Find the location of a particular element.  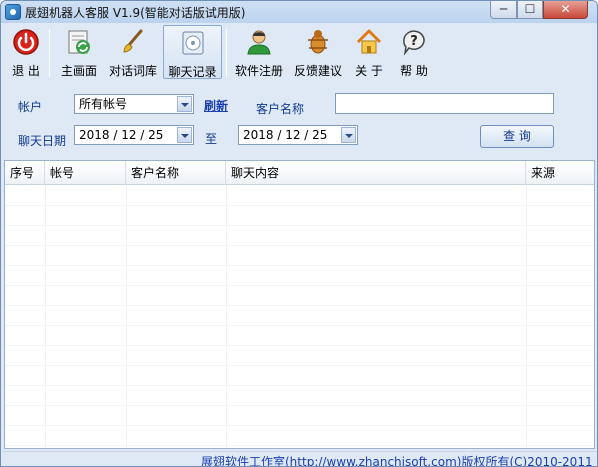

home-icon is located at coordinates (369, 41).